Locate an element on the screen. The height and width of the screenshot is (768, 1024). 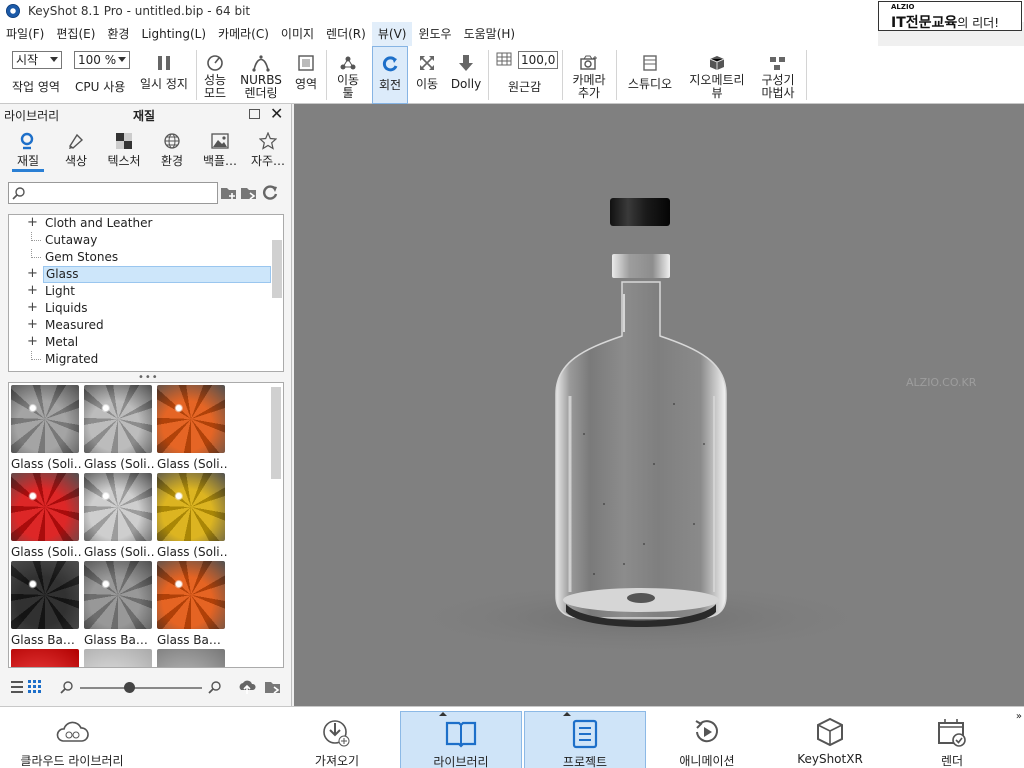
slider-handle is located at coordinates (129, 687).